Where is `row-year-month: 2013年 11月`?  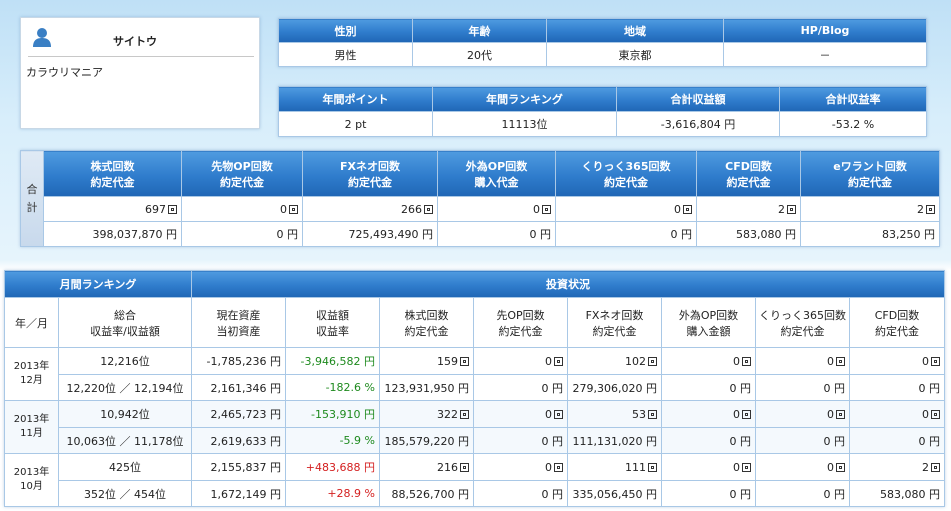
row-year-month: 2013年 11月 is located at coordinates (31, 427).